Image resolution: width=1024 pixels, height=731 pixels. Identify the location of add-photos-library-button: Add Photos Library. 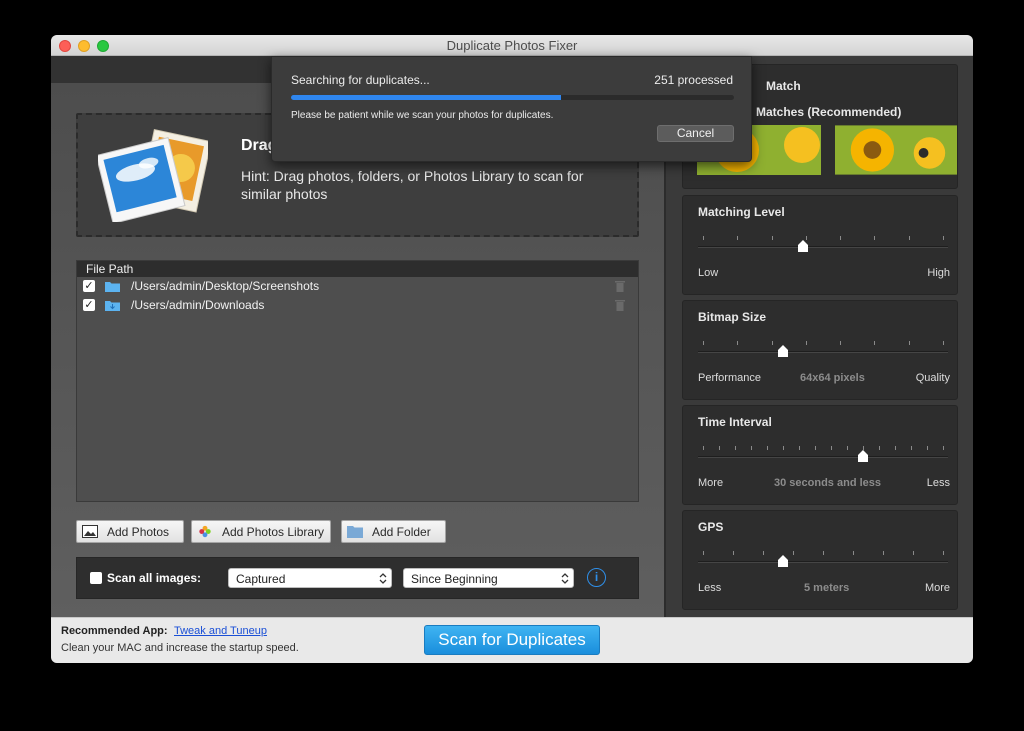
(261, 531).